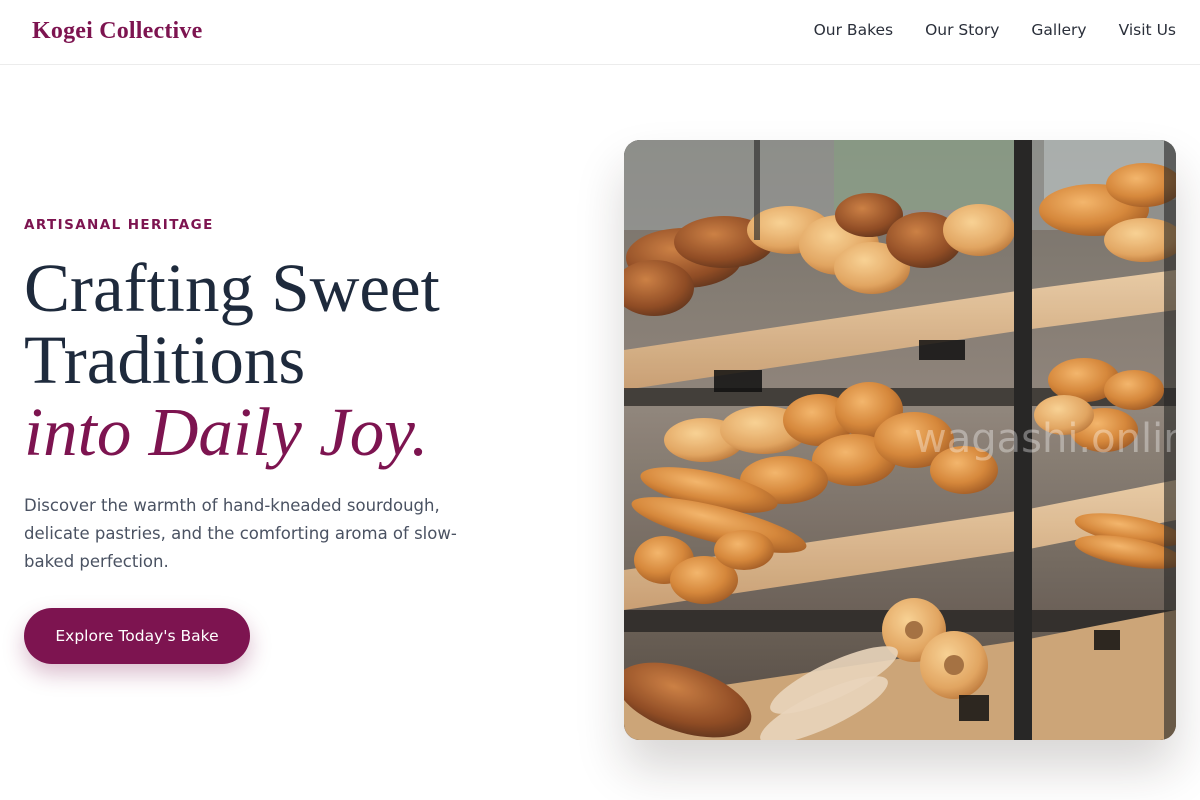 The height and width of the screenshot is (800, 1200). I want to click on nav-gallery: Gallery, so click(1058, 30).